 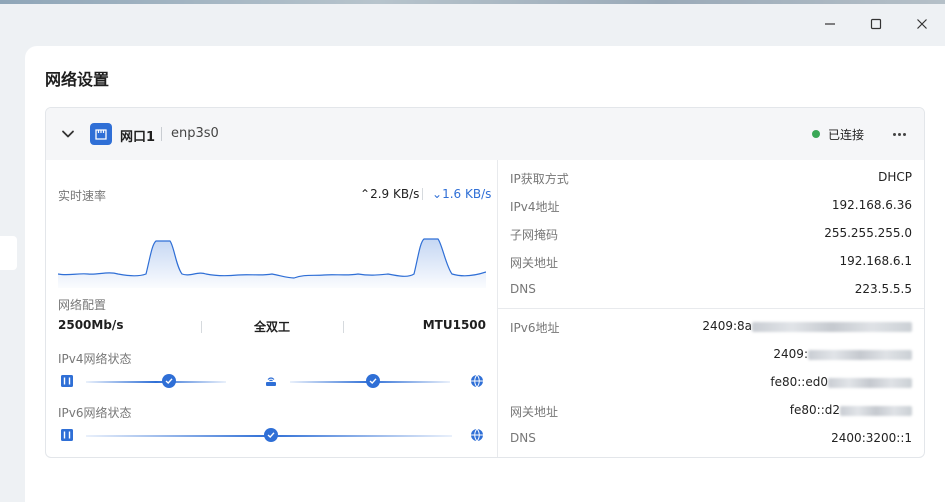 I want to click on ipv4-gateway-value: 192.168.6.1, so click(x=875, y=261).